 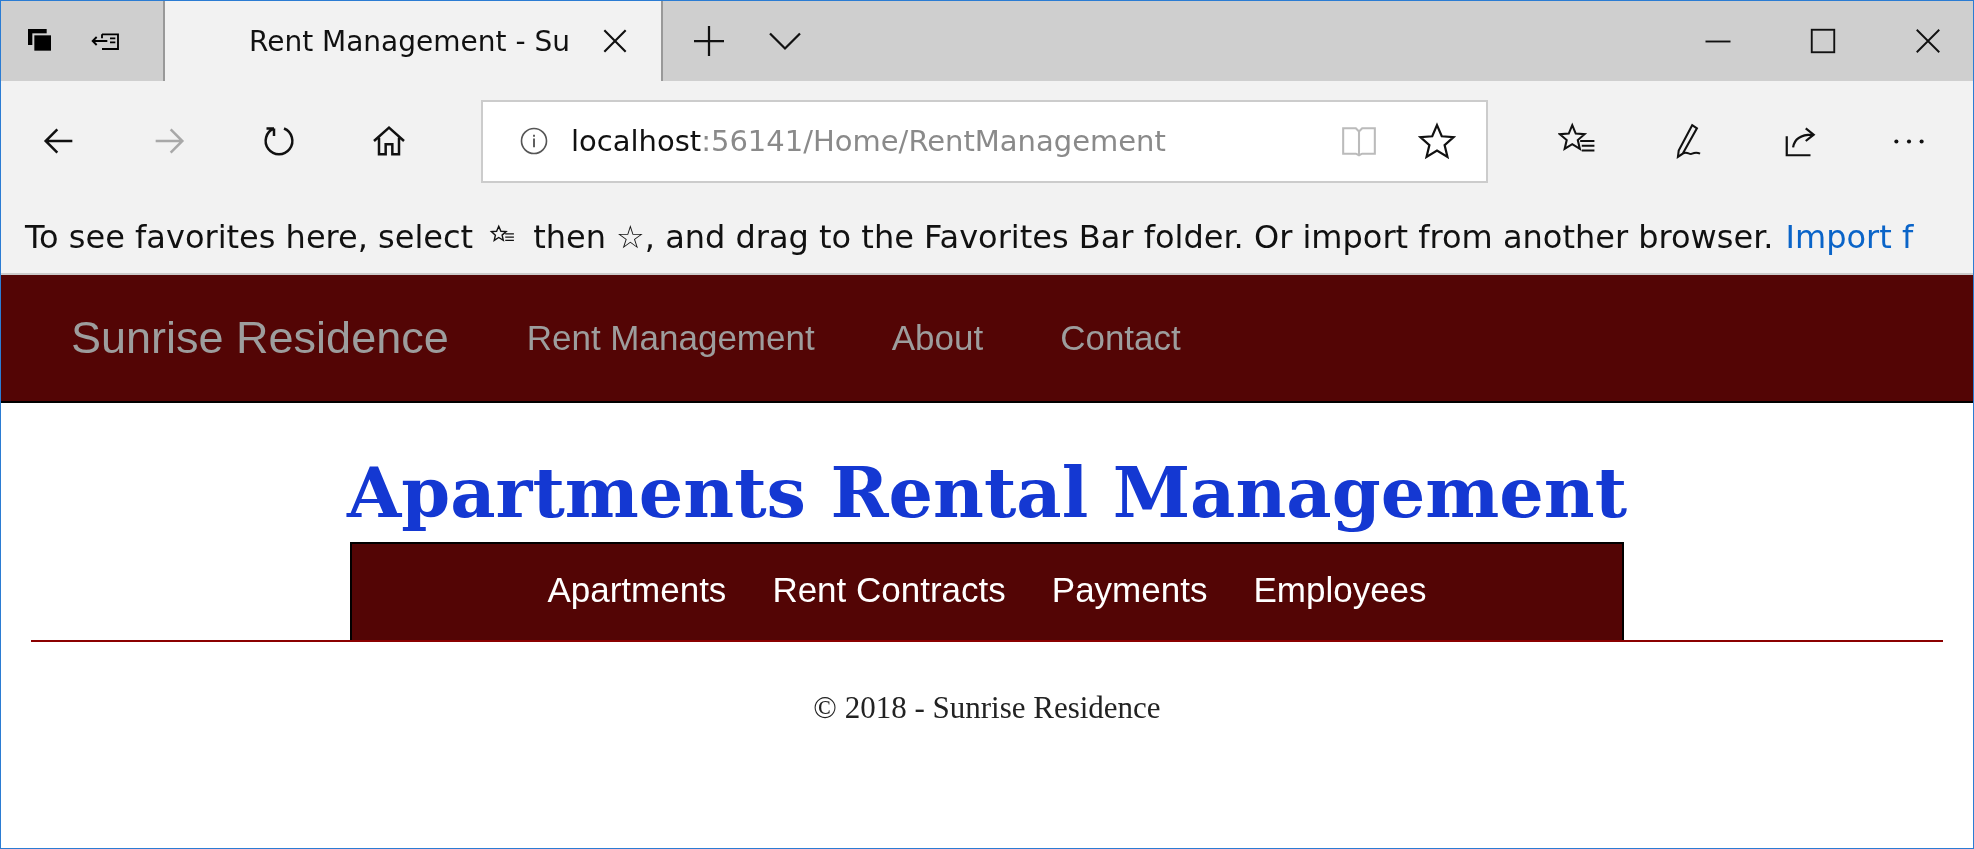 I want to click on page-title: Apartments Rental Management, so click(x=987, y=492).